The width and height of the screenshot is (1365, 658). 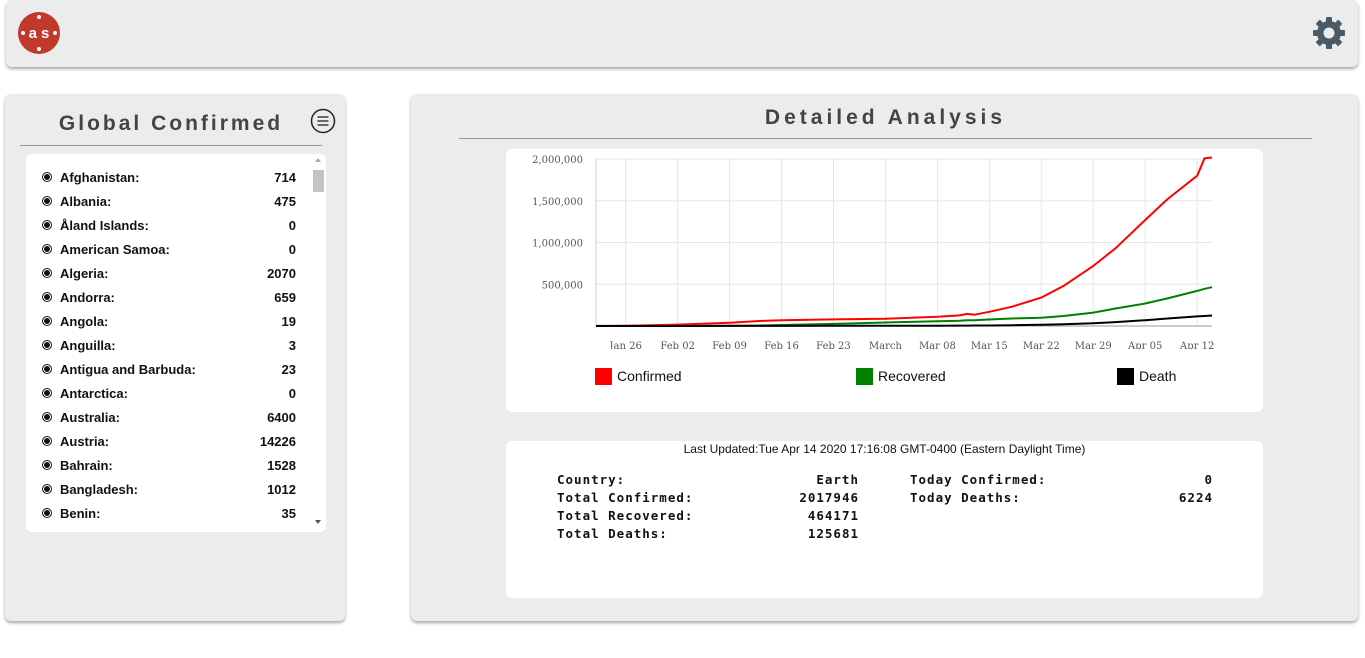 What do you see at coordinates (612, 533) in the screenshot?
I see `total-deaths-label: Total Deaths:` at bounding box center [612, 533].